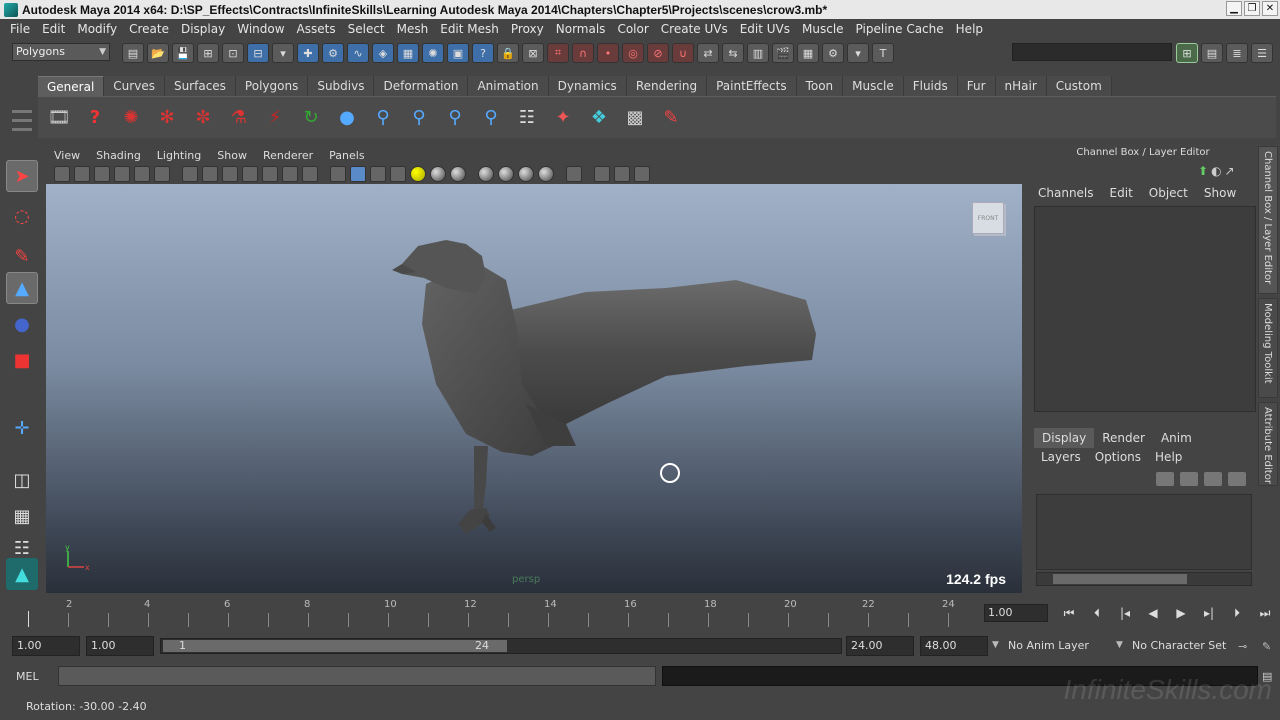  What do you see at coordinates (358, 53) in the screenshot?
I see `select-curves-icon: ∿` at bounding box center [358, 53].